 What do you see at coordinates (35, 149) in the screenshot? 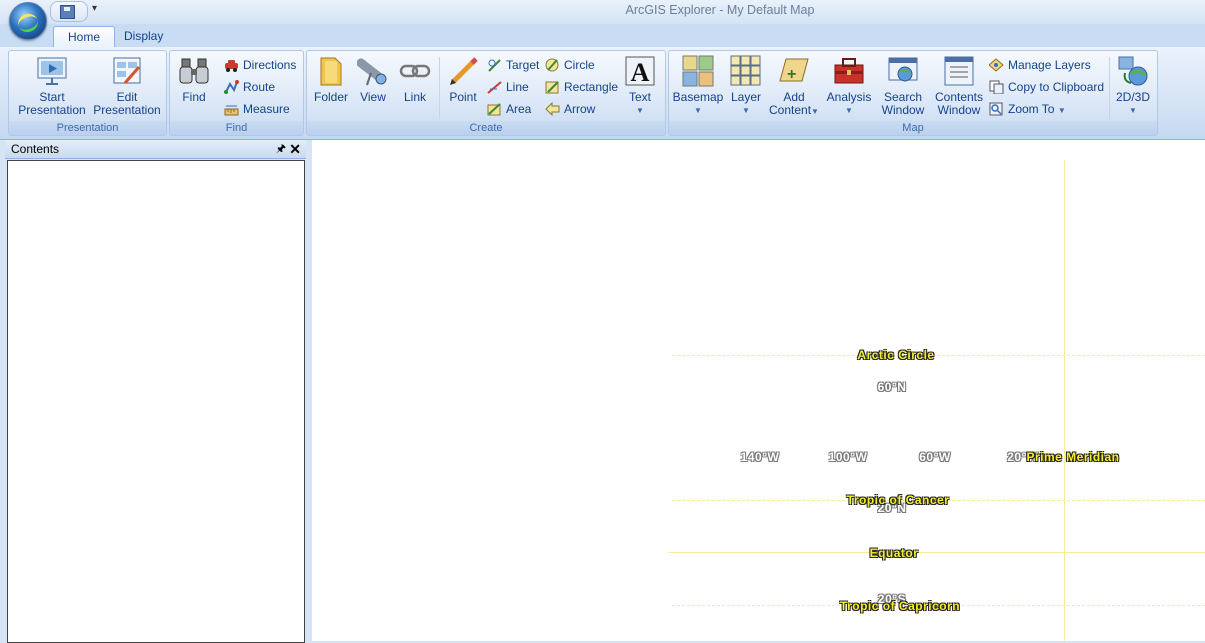
I see `contents-panel-title: Contents` at bounding box center [35, 149].